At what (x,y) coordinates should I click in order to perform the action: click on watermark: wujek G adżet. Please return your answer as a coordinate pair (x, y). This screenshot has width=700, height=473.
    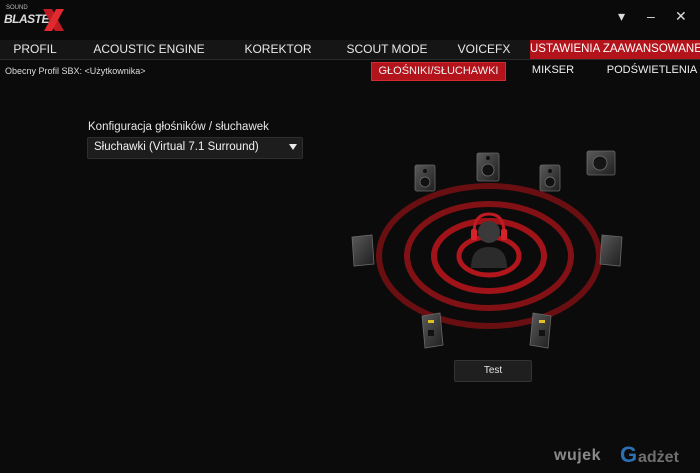
    Looking at the image, I should click on (627, 457).